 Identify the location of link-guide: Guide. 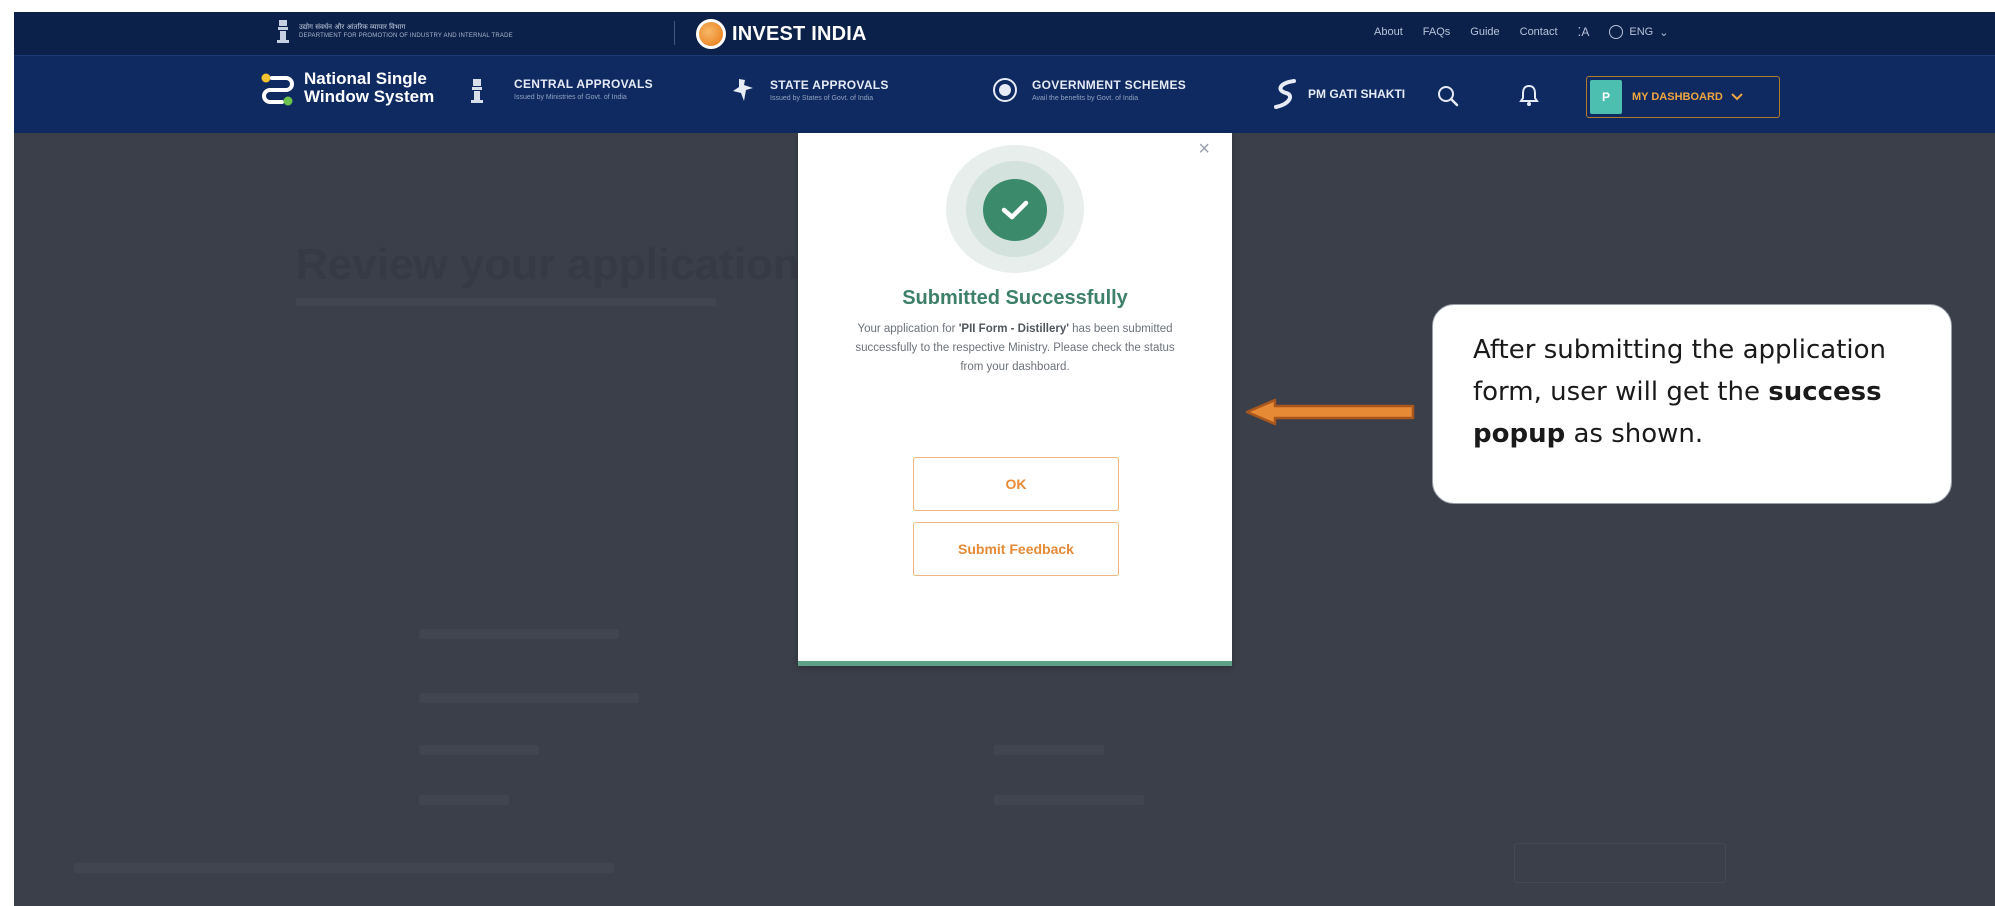
(1484, 32).